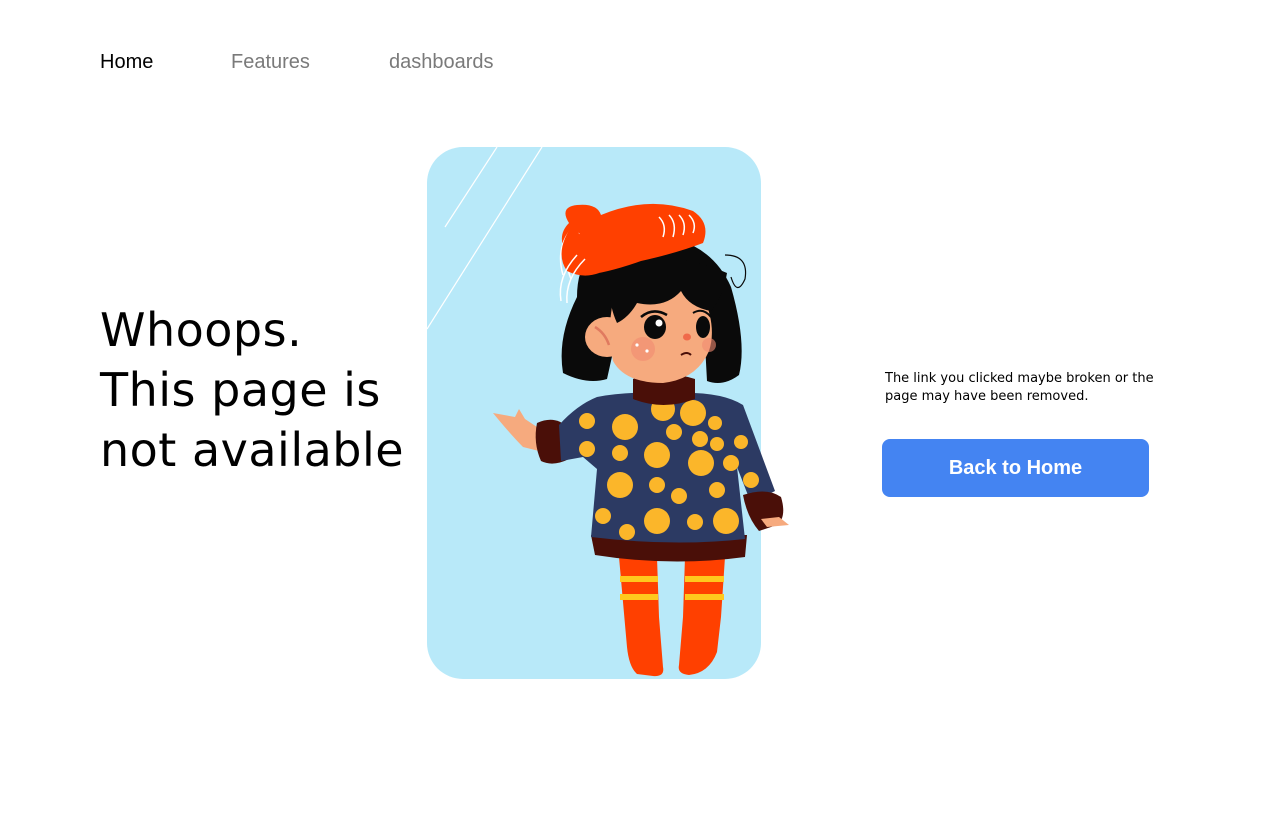 This screenshot has width=1280, height=832. I want to click on nav-features-link: Features, so click(270, 62).